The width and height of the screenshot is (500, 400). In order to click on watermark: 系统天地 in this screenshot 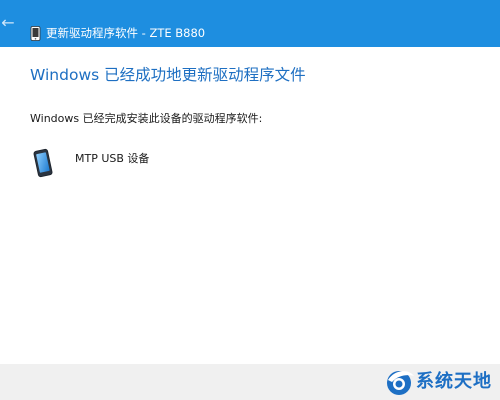, I will do `click(440, 382)`.